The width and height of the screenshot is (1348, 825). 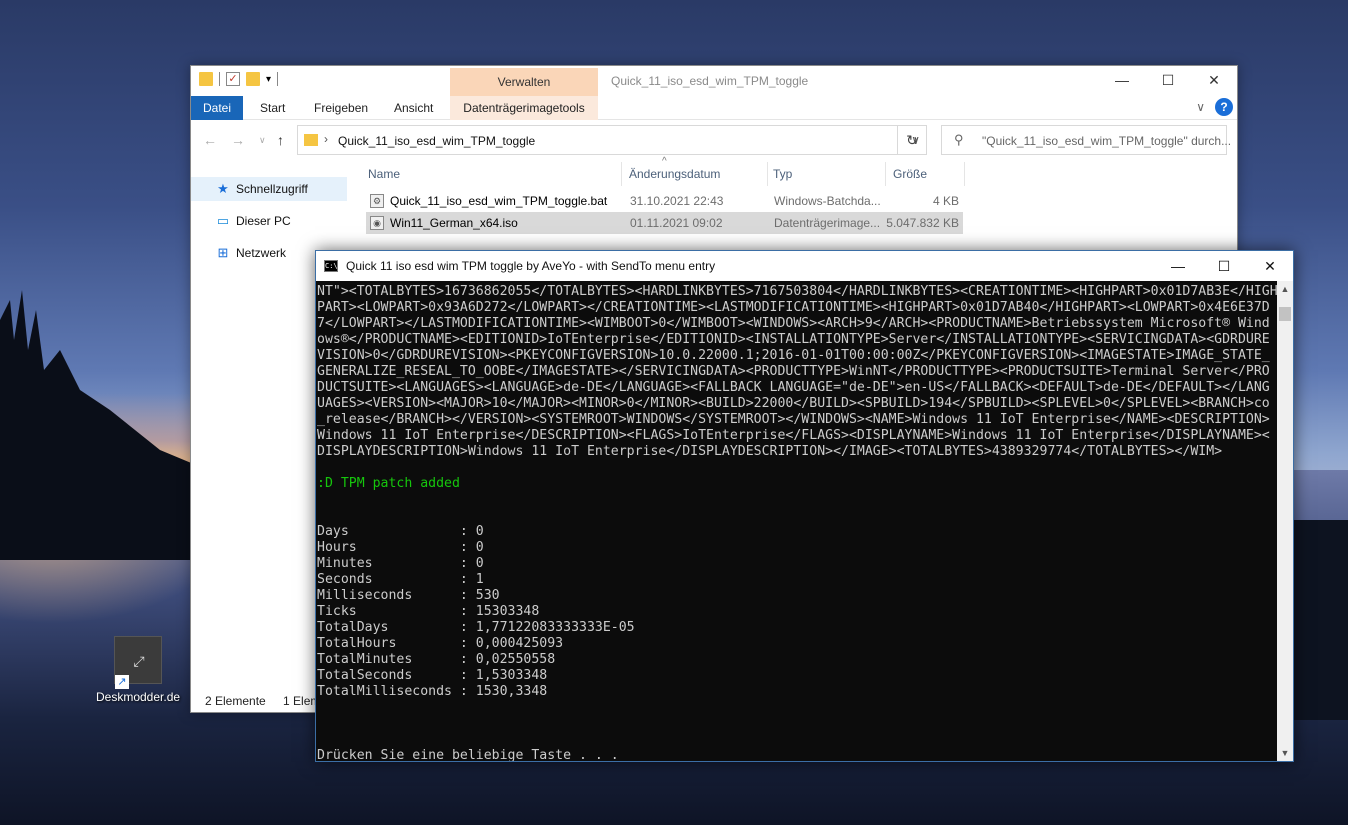 I want to click on customize-toolbar-icon: ▾, so click(x=268, y=79).